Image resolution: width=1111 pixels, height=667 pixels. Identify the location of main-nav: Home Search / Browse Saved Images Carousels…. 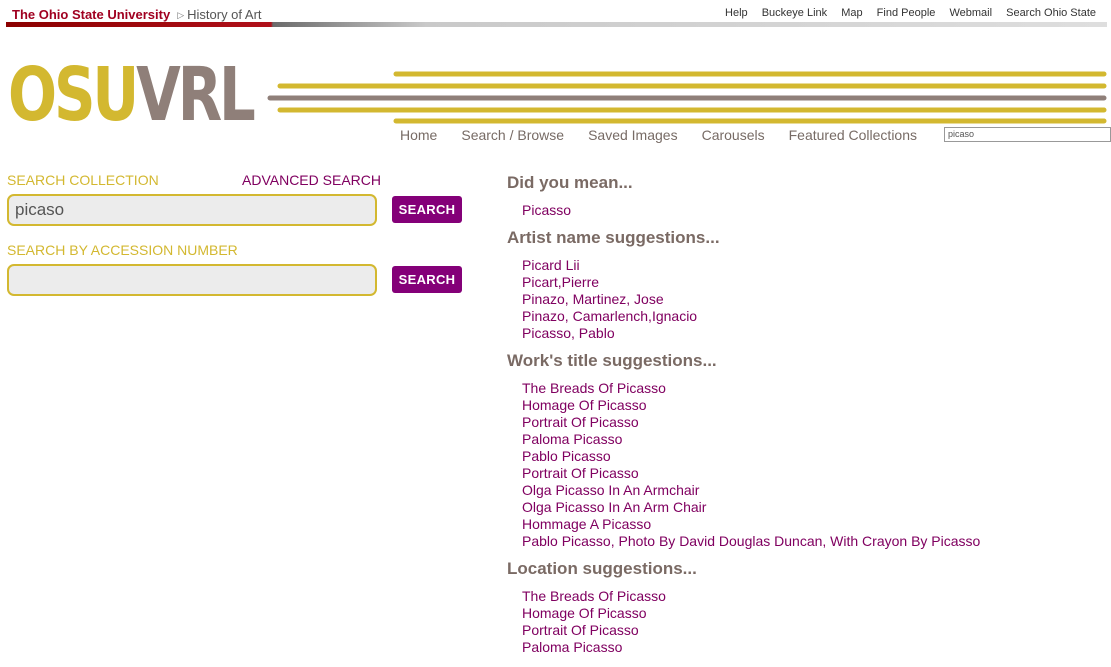
(670, 135).